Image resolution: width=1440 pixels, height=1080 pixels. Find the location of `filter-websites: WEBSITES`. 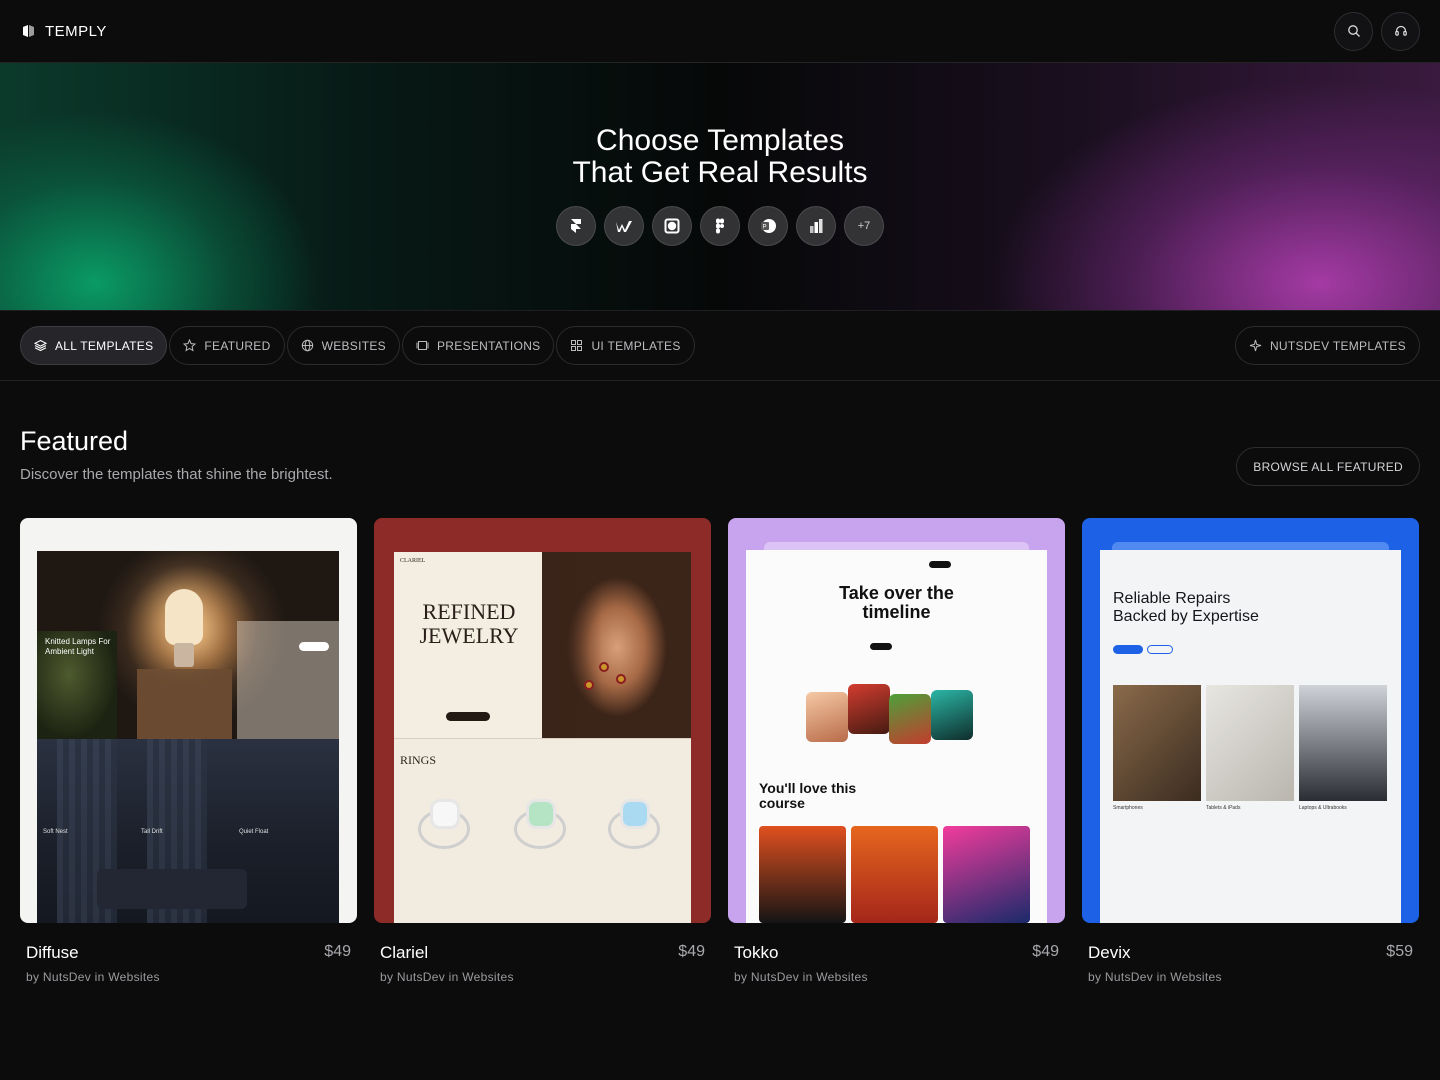

filter-websites: WEBSITES is located at coordinates (343, 345).